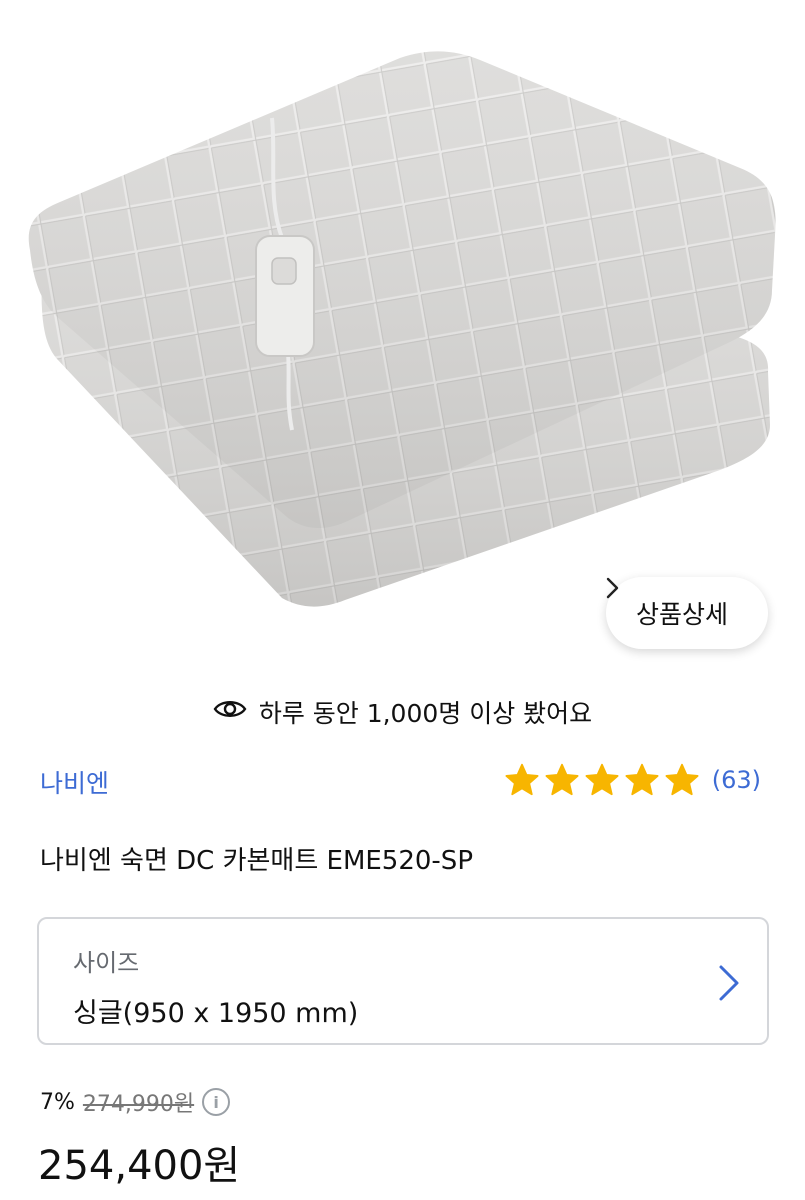 Image resolution: width=805 pixels, height=1200 pixels. Describe the element at coordinates (139, 1166) in the screenshot. I see `final-price: 254,400원` at that location.